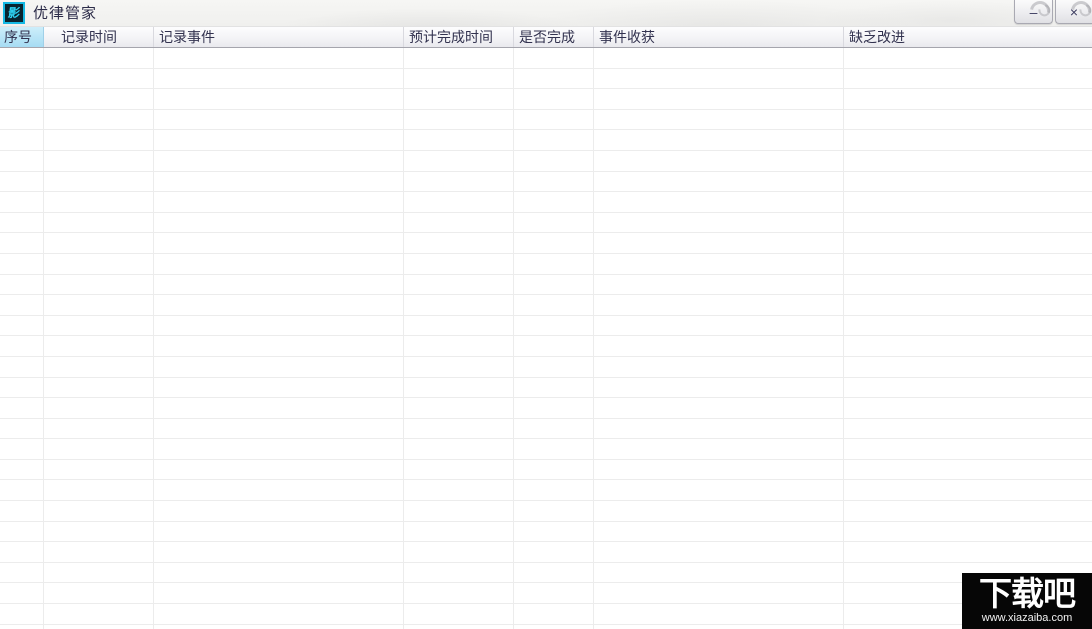 The height and width of the screenshot is (629, 1092). Describe the element at coordinates (14, 13) in the screenshot. I see `app-icon: 影` at that location.